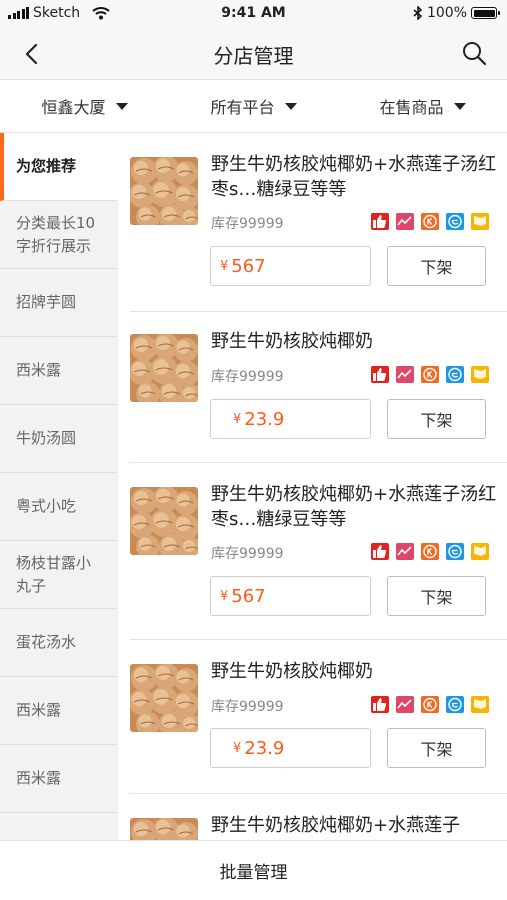 This screenshot has height=900, width=507. Describe the element at coordinates (46, 302) in the screenshot. I see `sidebar-item-label: 招牌芋圆` at that location.